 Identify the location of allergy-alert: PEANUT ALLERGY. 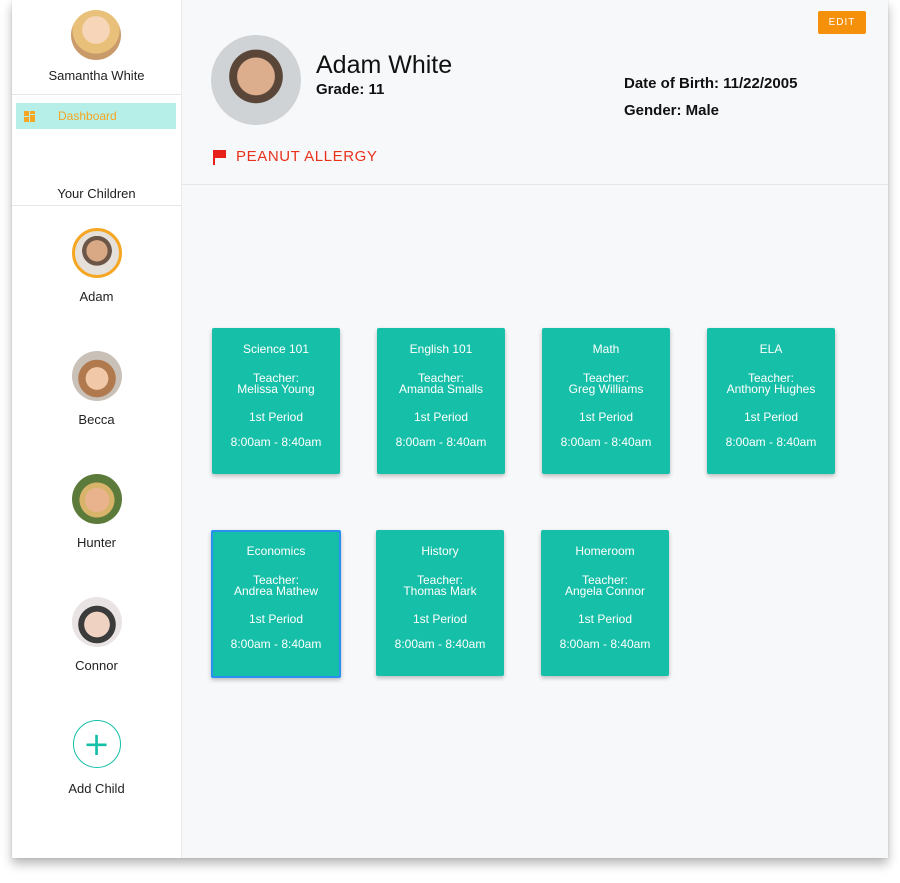
(295, 156).